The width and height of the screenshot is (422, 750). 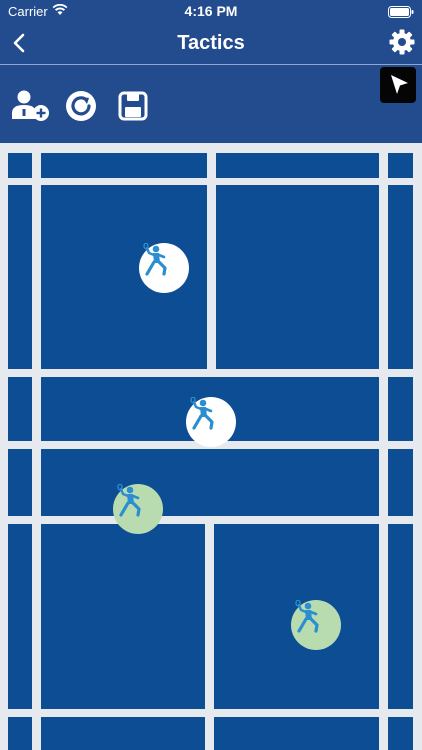 I want to click on save-icon, so click(x=133, y=106).